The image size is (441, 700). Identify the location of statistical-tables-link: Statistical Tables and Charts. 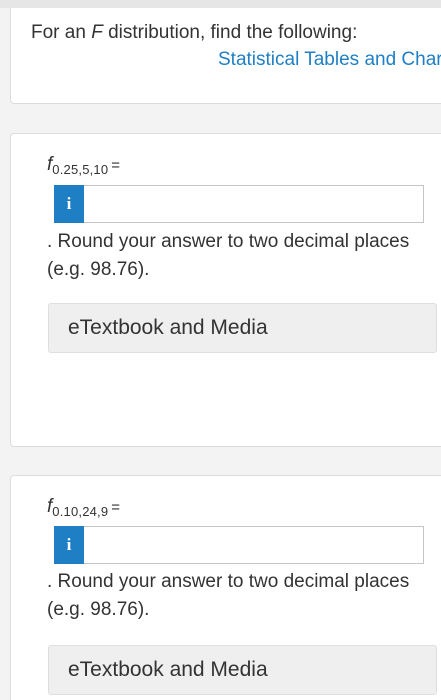
(329, 60).